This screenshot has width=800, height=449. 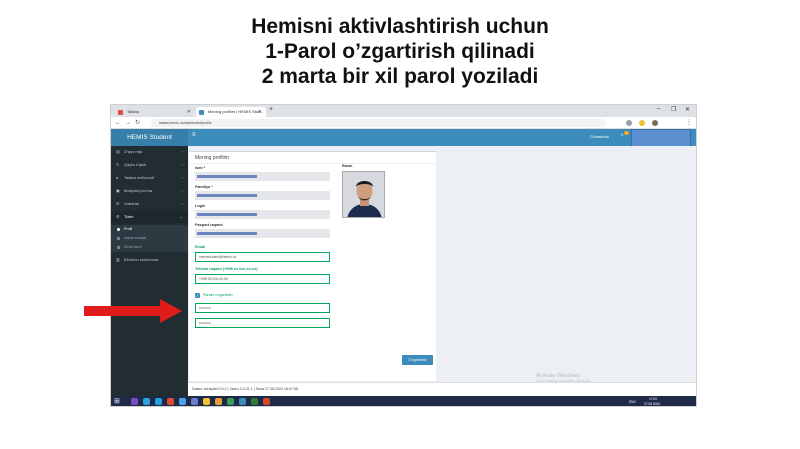 What do you see at coordinates (212, 158) in the screenshot?
I see `panel-title: Mening profilim` at bounding box center [212, 158].